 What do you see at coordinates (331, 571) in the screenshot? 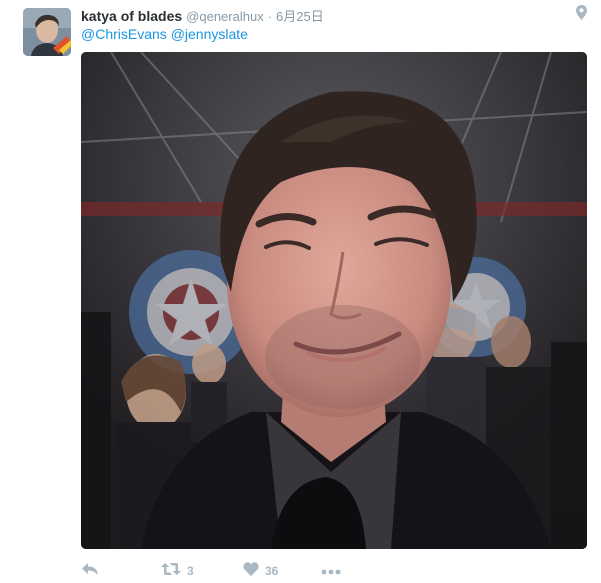
I see `more-icon` at bounding box center [331, 571].